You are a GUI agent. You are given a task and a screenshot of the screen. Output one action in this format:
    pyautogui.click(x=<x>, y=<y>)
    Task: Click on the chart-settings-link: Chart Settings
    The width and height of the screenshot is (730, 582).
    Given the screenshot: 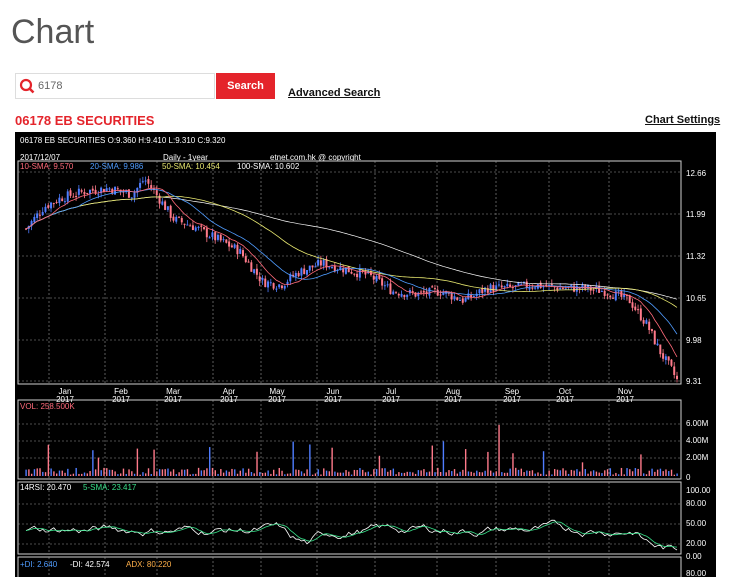 What is the action you would take?
    pyautogui.click(x=682, y=120)
    